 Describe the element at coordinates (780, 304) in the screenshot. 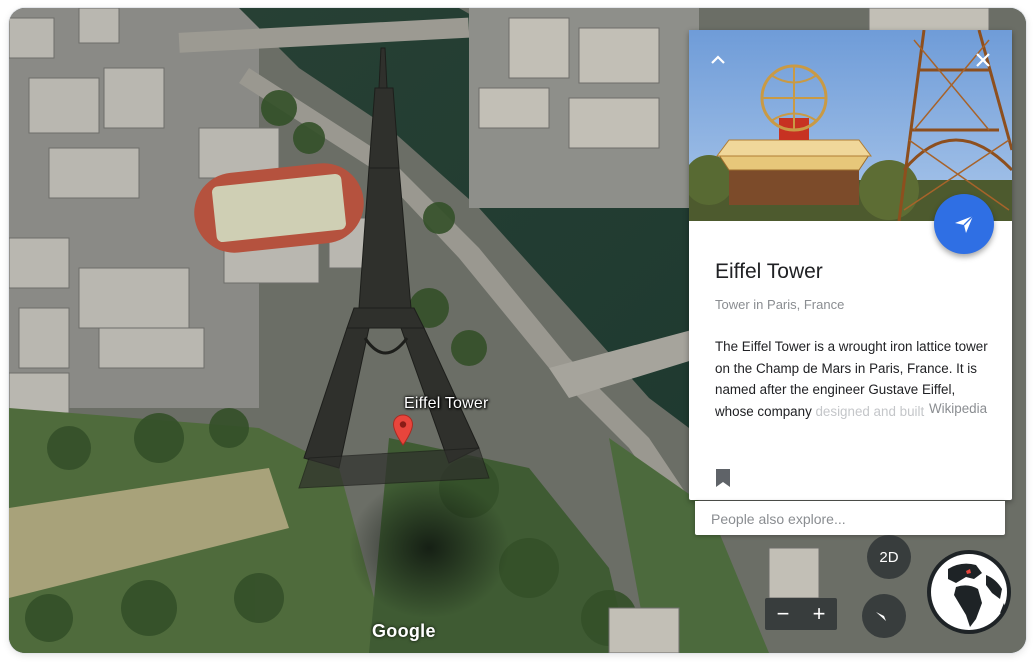

I see `place-subtitle: Tower in Paris, France` at that location.